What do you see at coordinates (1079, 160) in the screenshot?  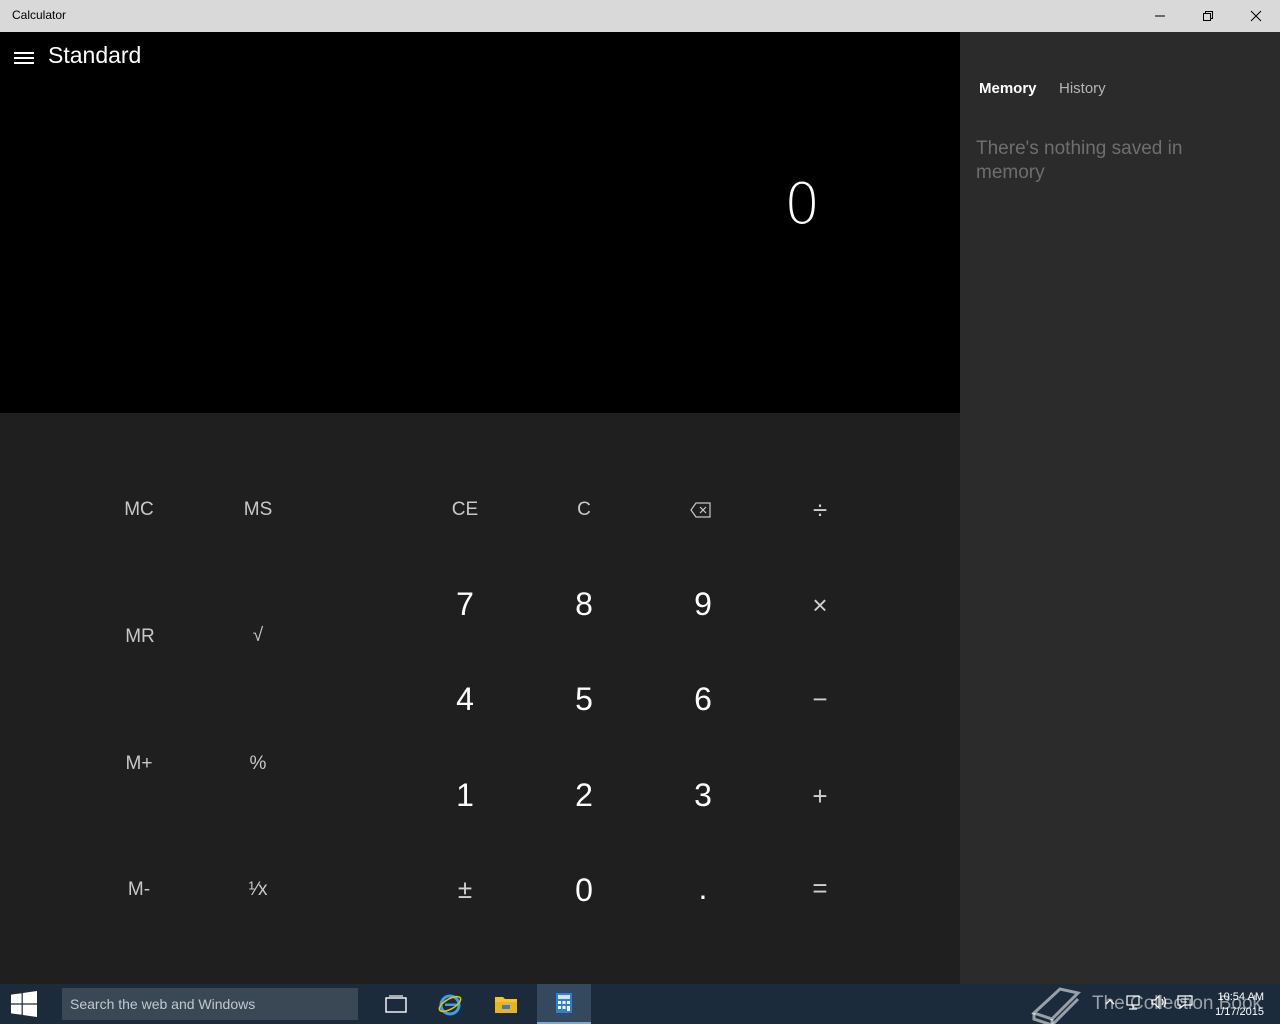 I see `memory-empty-message: There's nothing saved in memory` at bounding box center [1079, 160].